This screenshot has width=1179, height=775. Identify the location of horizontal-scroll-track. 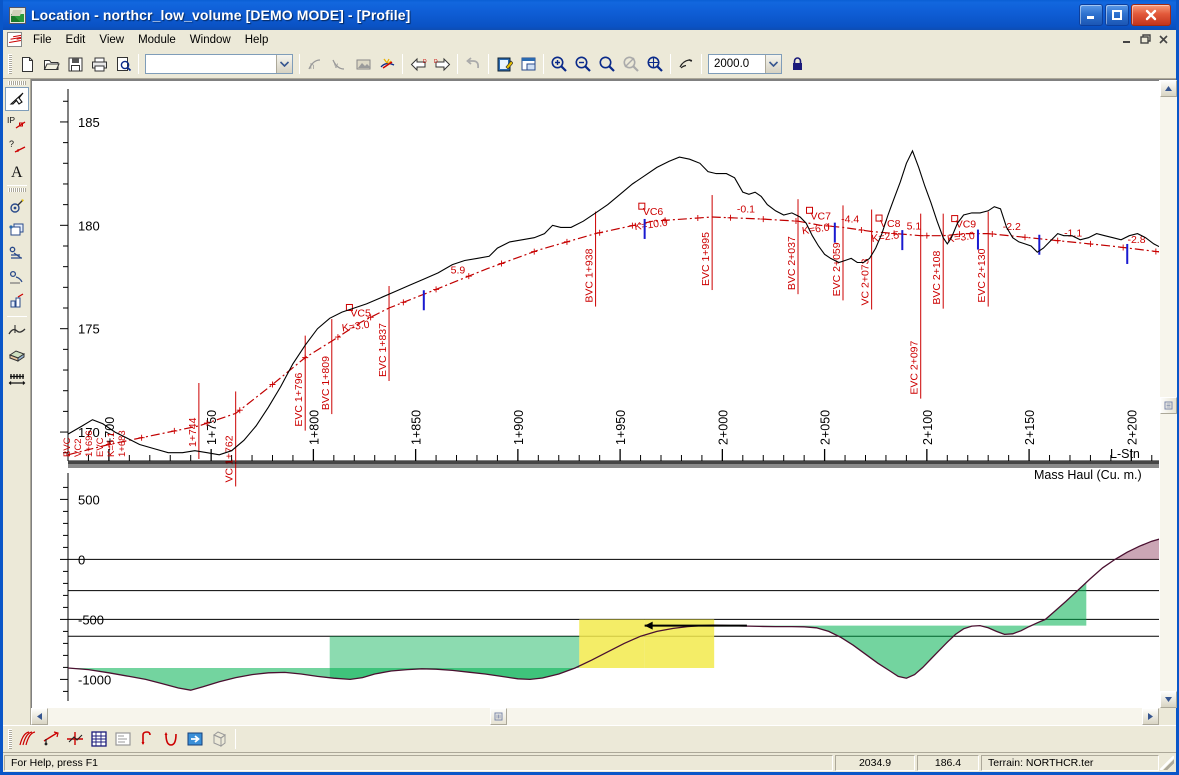
(595, 716).